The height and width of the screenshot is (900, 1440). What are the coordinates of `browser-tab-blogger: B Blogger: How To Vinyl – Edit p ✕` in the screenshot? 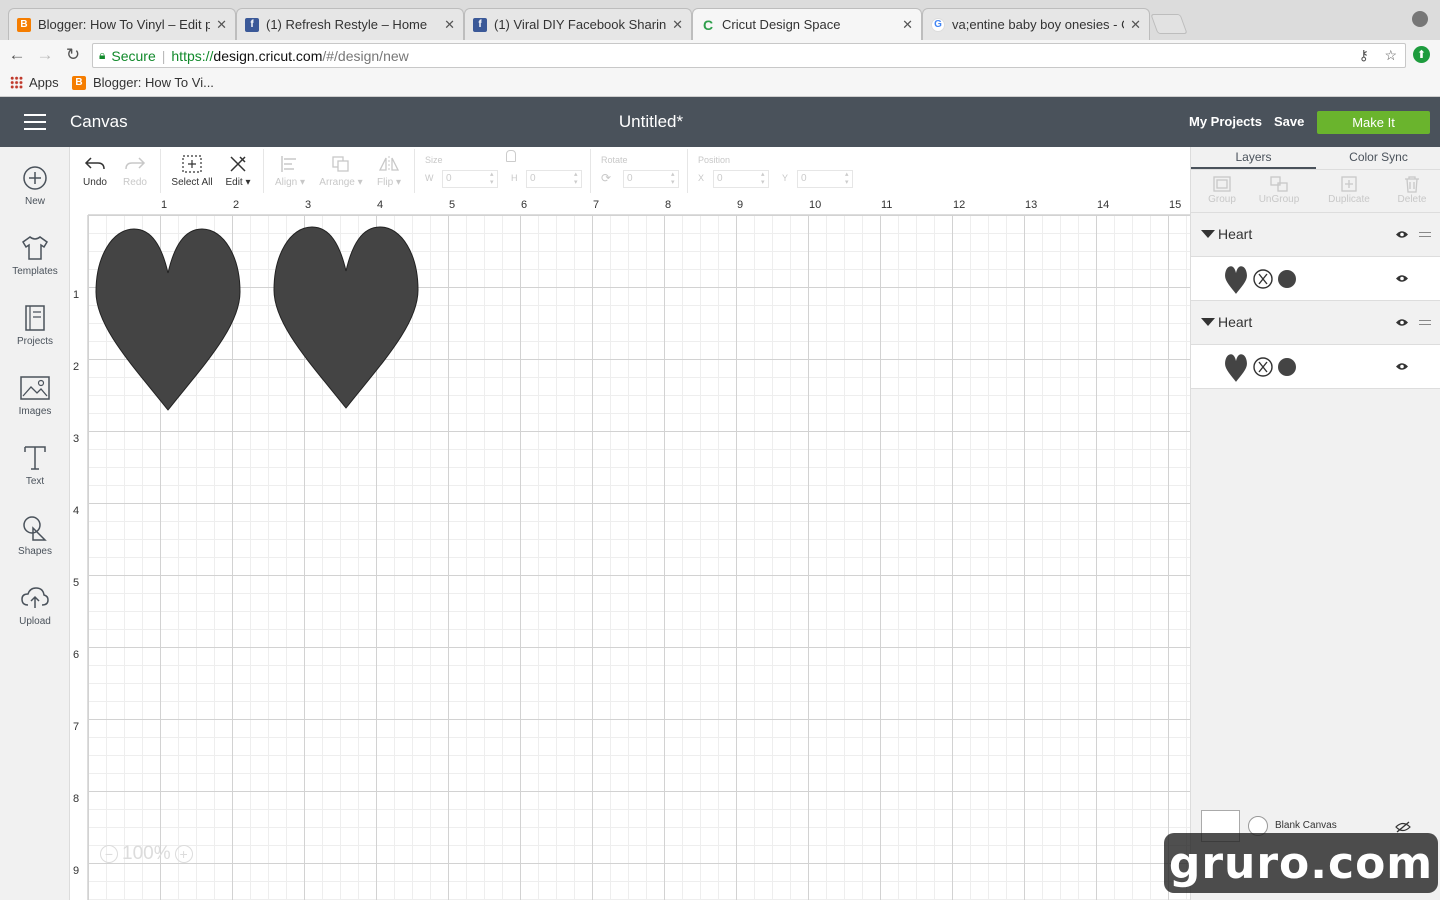 It's located at (122, 24).